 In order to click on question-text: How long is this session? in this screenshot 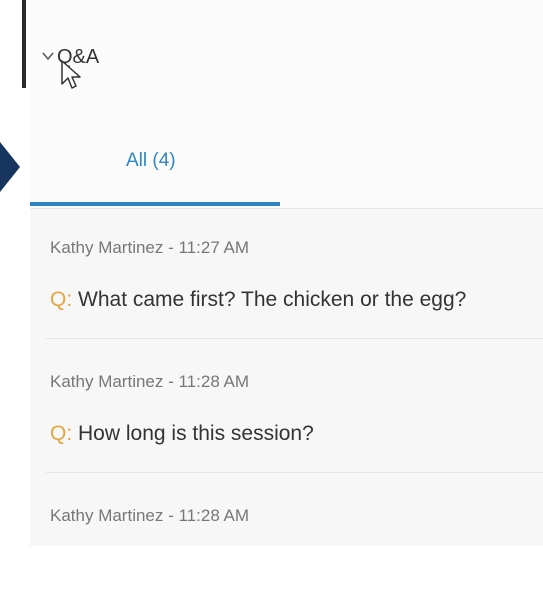, I will do `click(196, 433)`.